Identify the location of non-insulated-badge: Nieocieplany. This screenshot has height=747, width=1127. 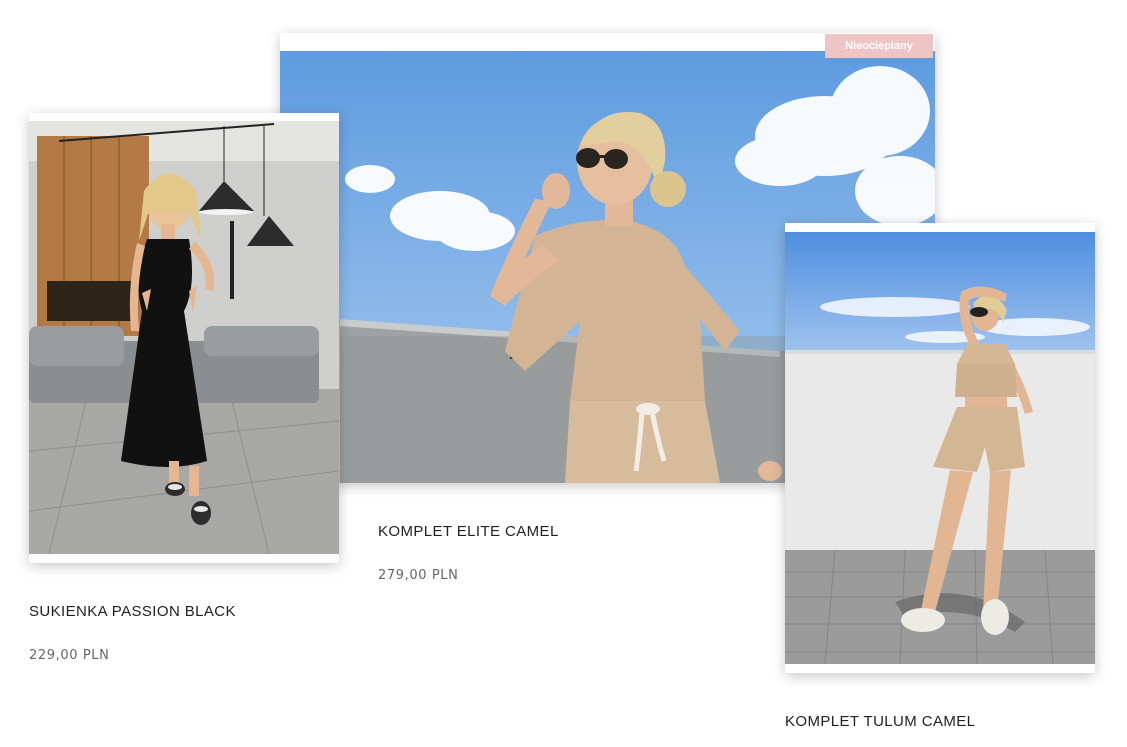
(879, 46).